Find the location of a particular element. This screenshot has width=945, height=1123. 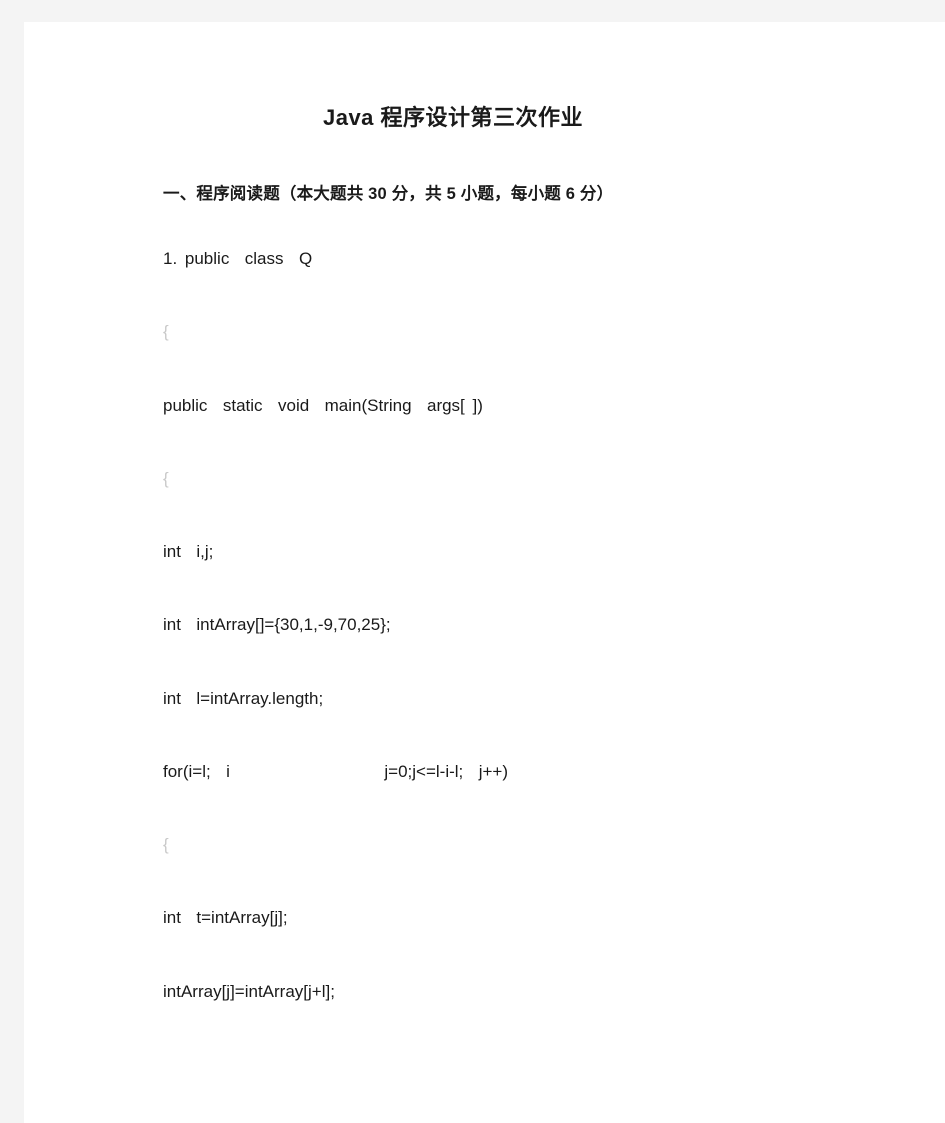

section-heading-reading-questions: 一、程序阅读题（本大题共 30 分，共 5 小题，每小题 6 分） is located at coordinates (388, 194).